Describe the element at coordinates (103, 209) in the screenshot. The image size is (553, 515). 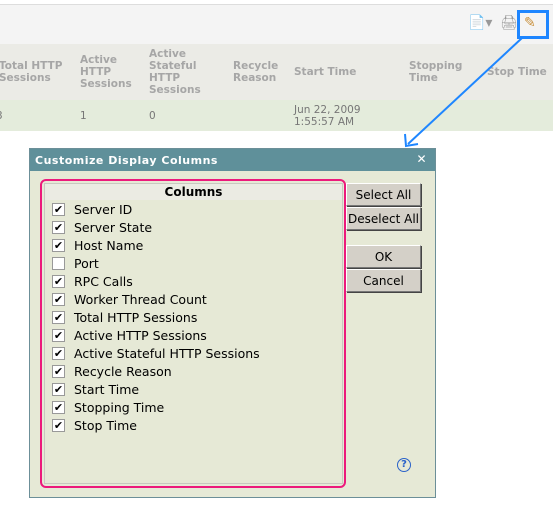
I see `column-option-label: Server ID` at that location.